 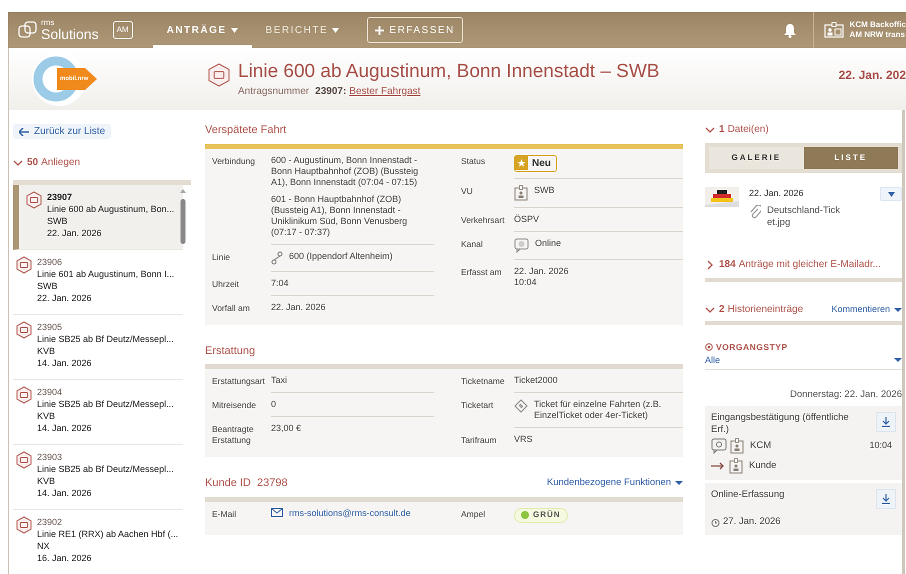 What do you see at coordinates (65, 428) in the screenshot?
I see `request-date: 14. Jan. 2026` at bounding box center [65, 428].